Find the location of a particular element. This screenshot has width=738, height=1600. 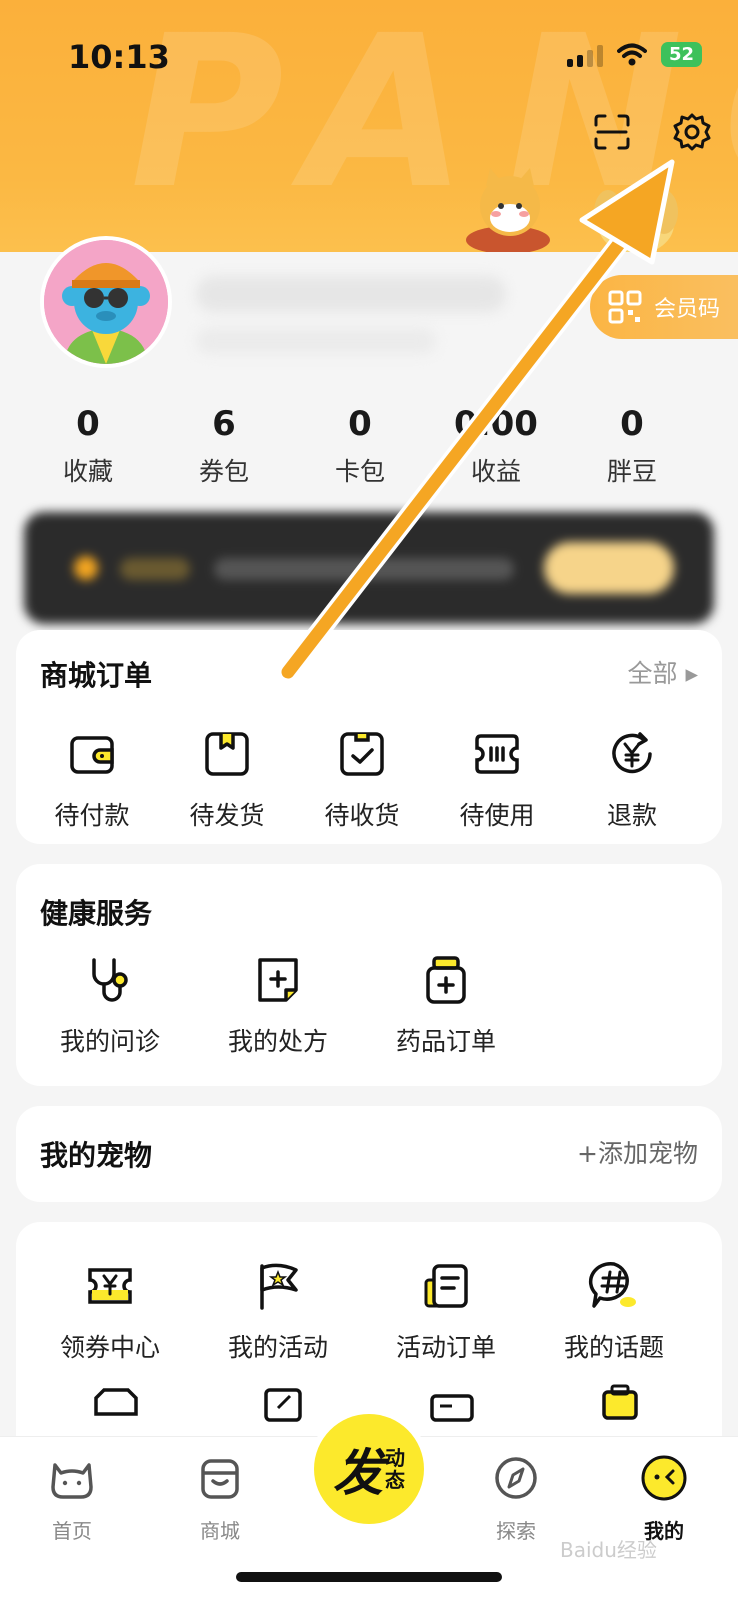

service-my-topics: 我的话题 is located at coordinates (614, 1311).